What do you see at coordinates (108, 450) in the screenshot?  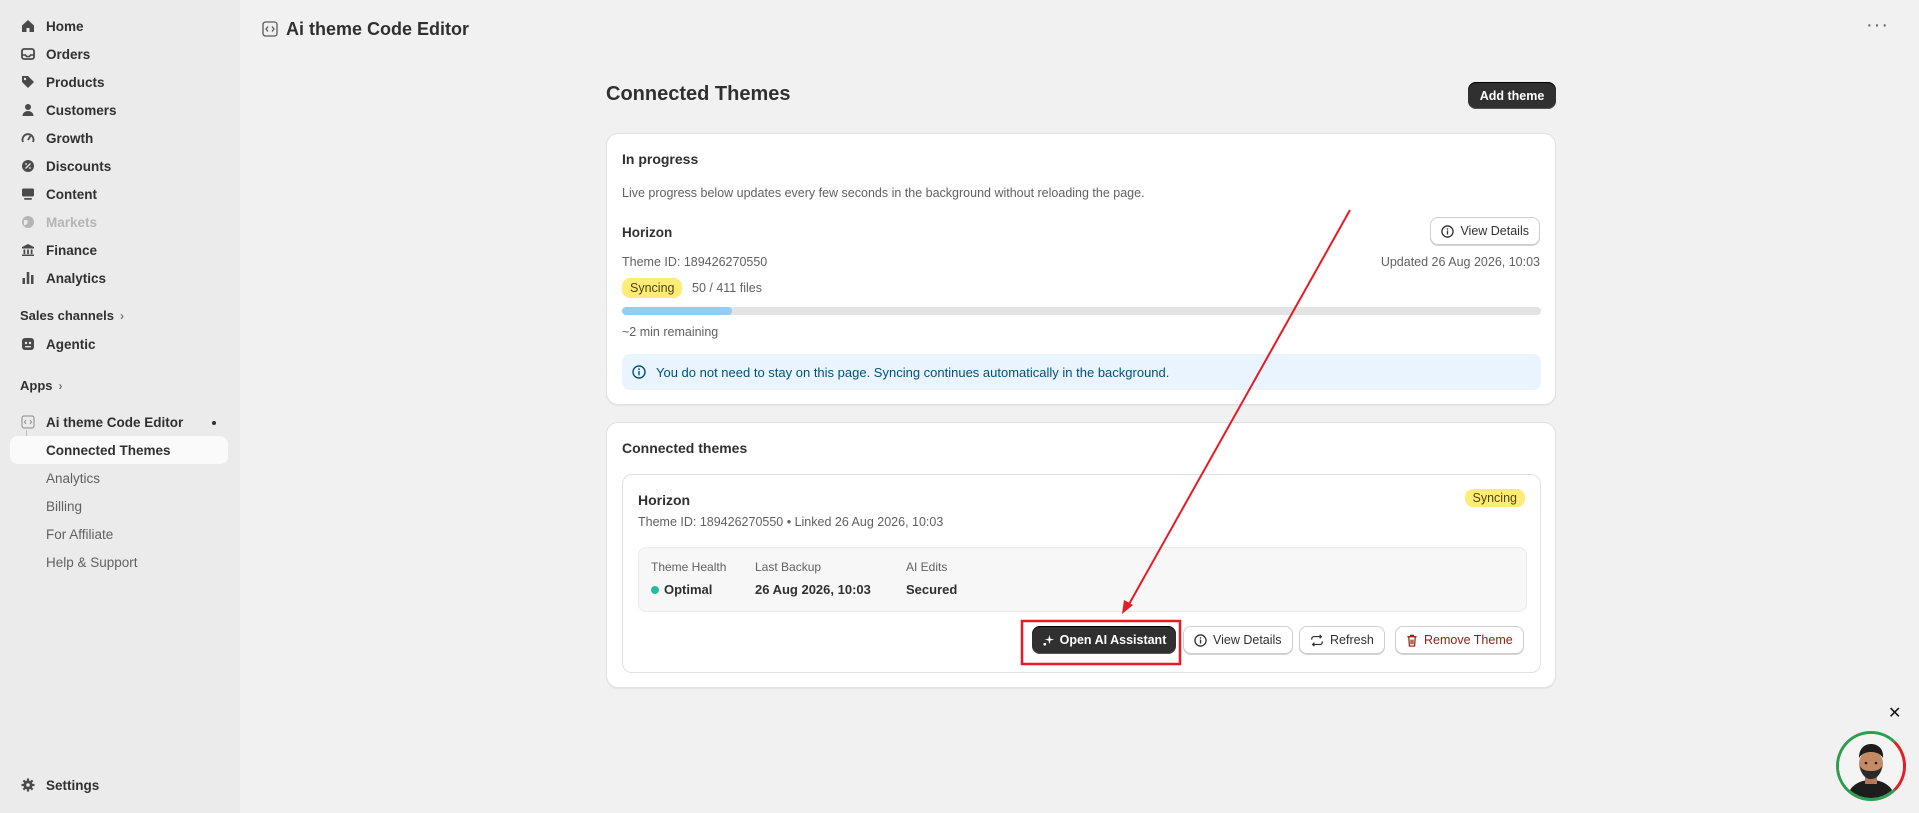 I see `sidebar-subitem-label: Connected Themes` at bounding box center [108, 450].